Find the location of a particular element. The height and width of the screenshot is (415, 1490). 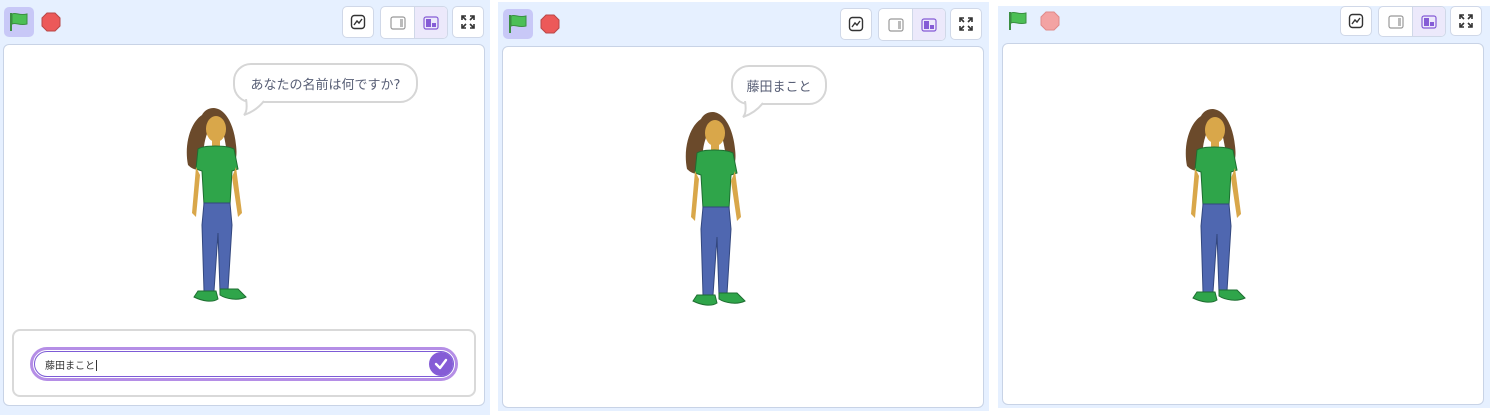

ask-prompt-box: 藤田まこと is located at coordinates (244, 363).